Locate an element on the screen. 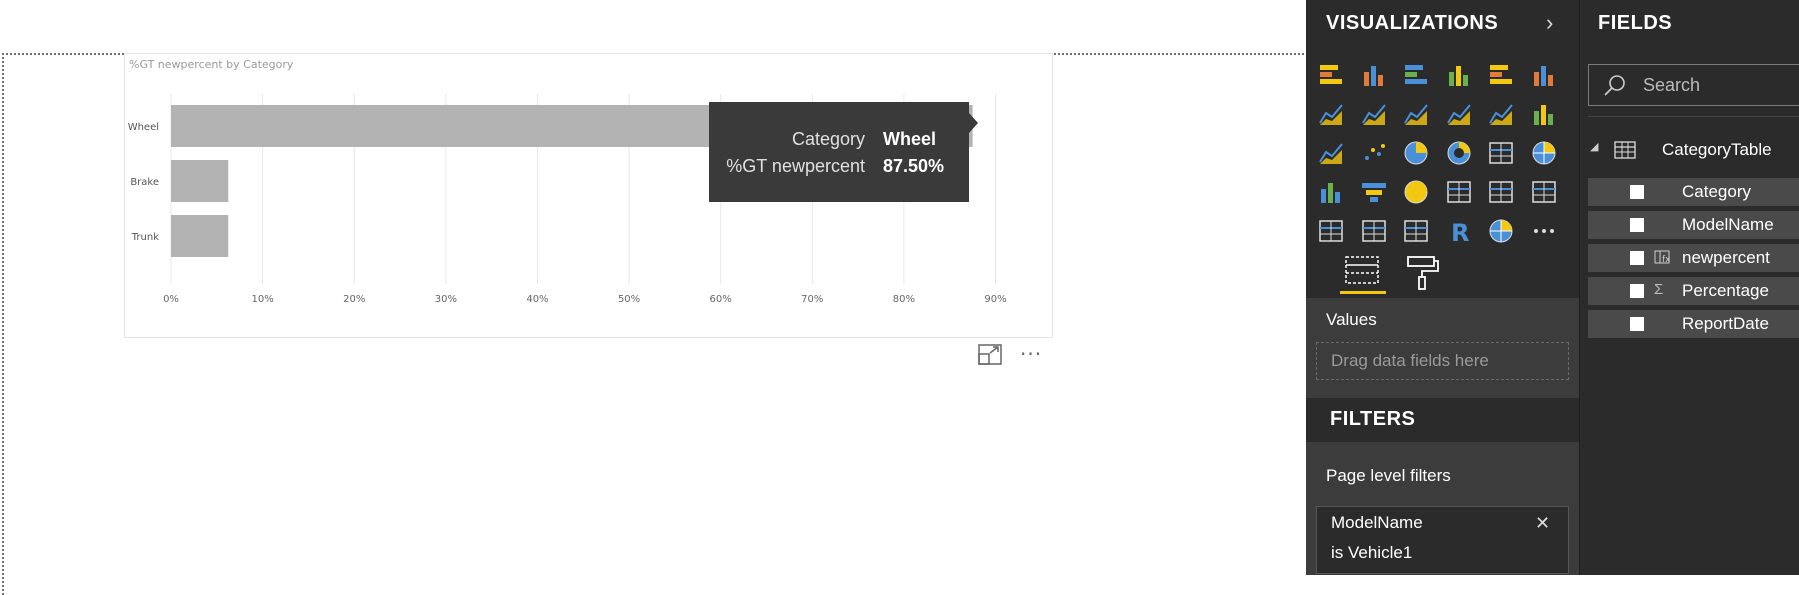 This screenshot has height=595, width=1799. field-item-newpercent: fx newpercent is located at coordinates (1693, 258).